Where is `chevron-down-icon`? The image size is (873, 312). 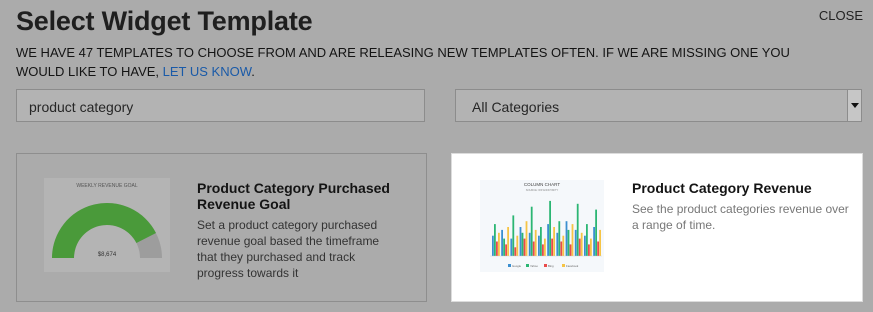
chevron-down-icon is located at coordinates (854, 105).